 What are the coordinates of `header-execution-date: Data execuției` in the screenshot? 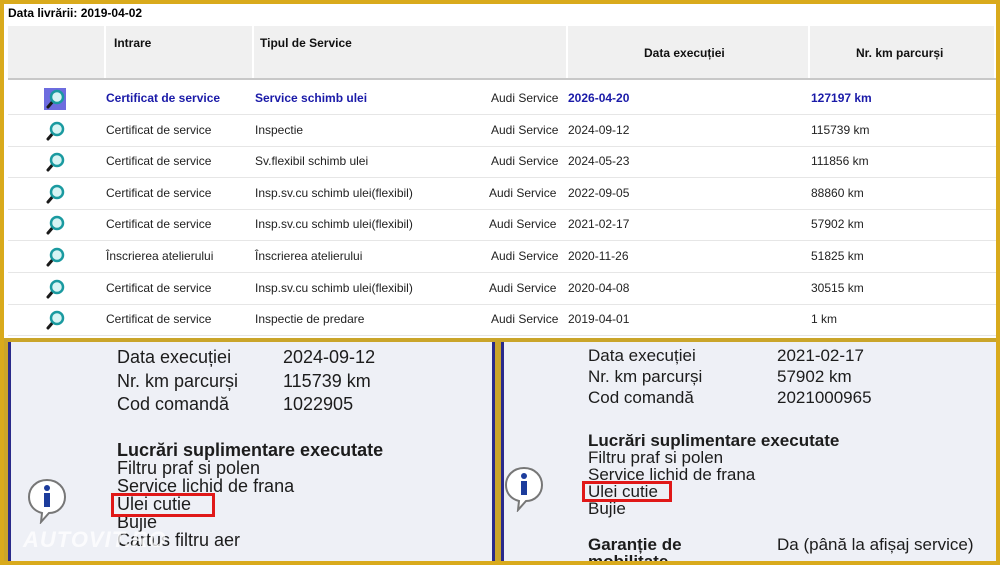 It's located at (689, 52).